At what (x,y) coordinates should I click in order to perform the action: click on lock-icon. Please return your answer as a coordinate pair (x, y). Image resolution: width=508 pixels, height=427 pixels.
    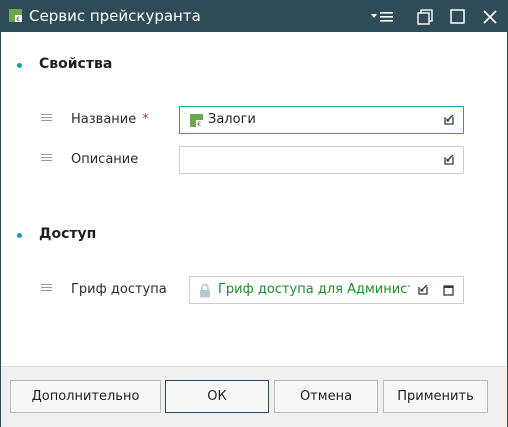
    Looking at the image, I should click on (205, 292).